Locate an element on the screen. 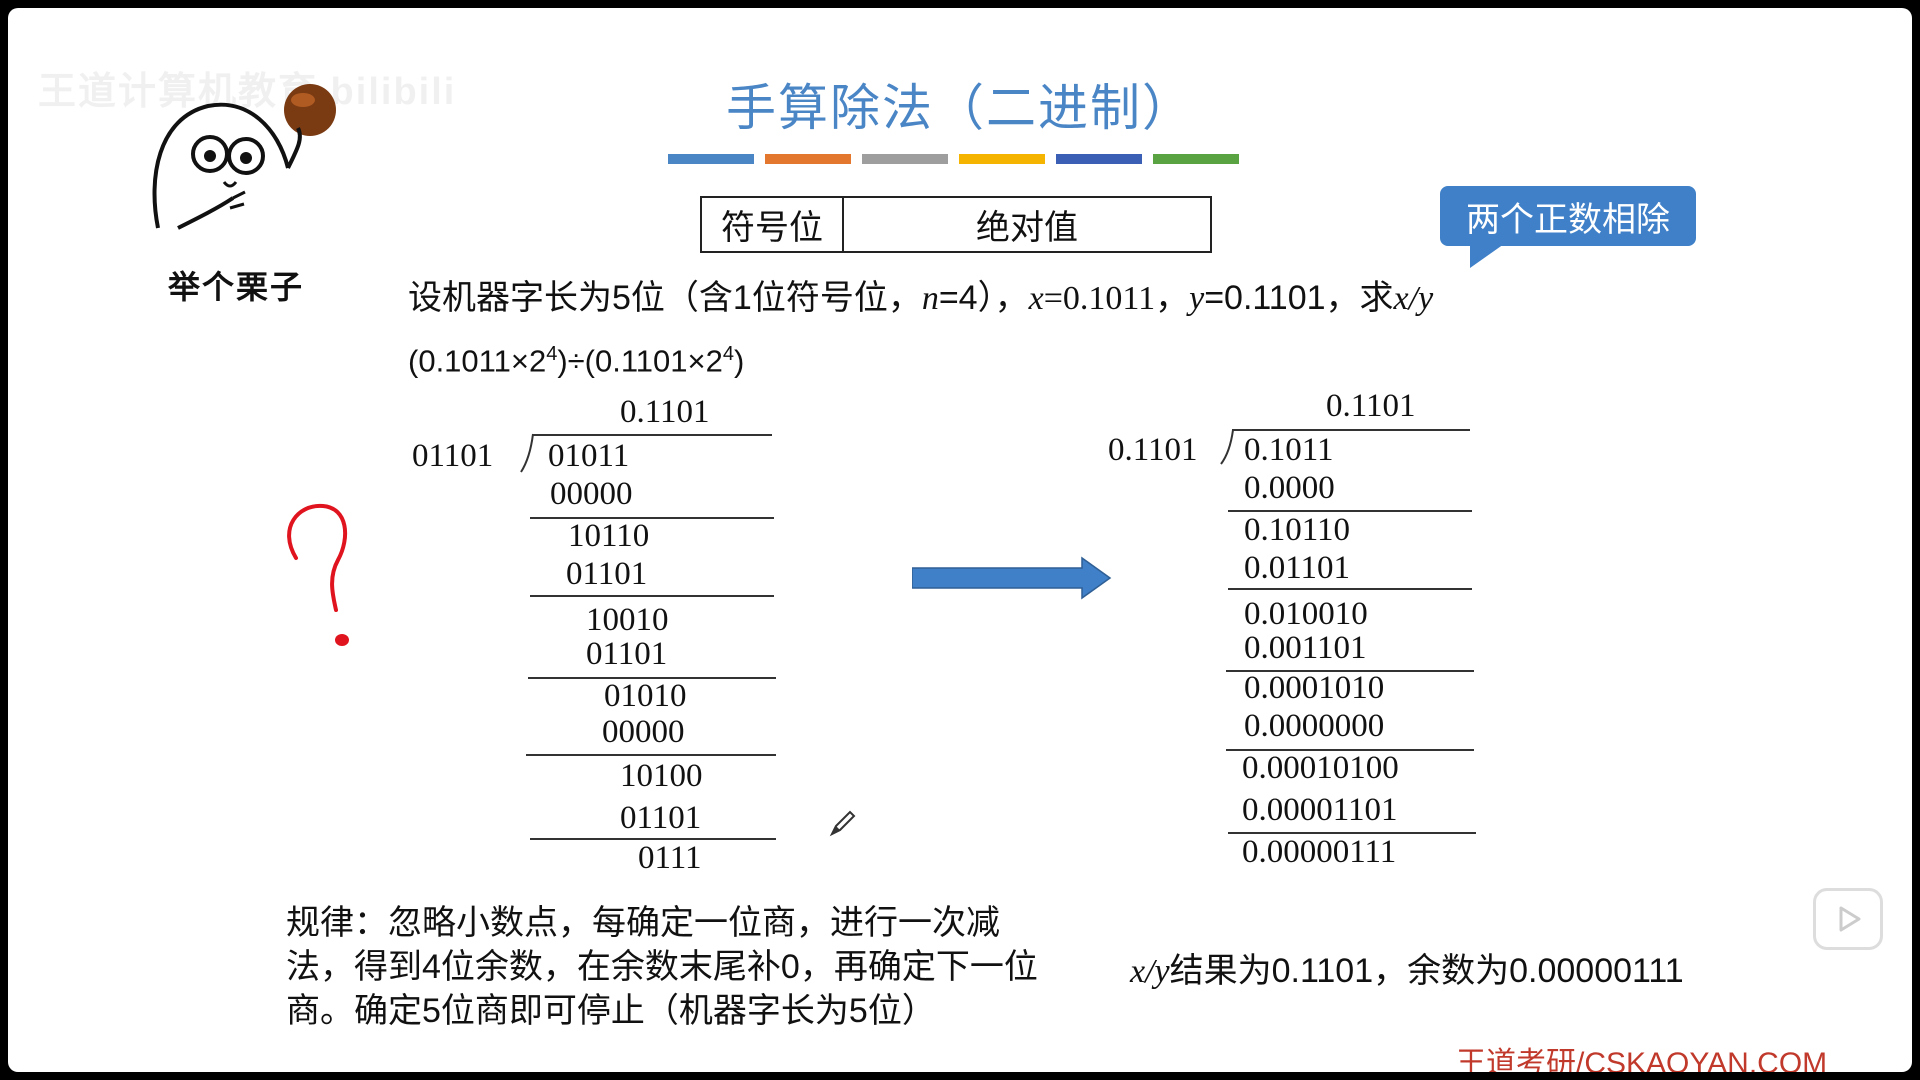  sign-magnitude-table: 符号位 绝对值 is located at coordinates (956, 224).